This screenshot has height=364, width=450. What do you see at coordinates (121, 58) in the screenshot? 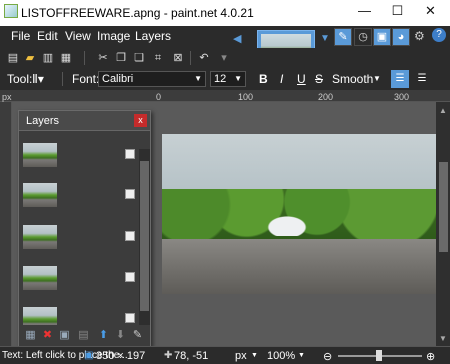
I see `copy-icon: ❐` at bounding box center [121, 58].